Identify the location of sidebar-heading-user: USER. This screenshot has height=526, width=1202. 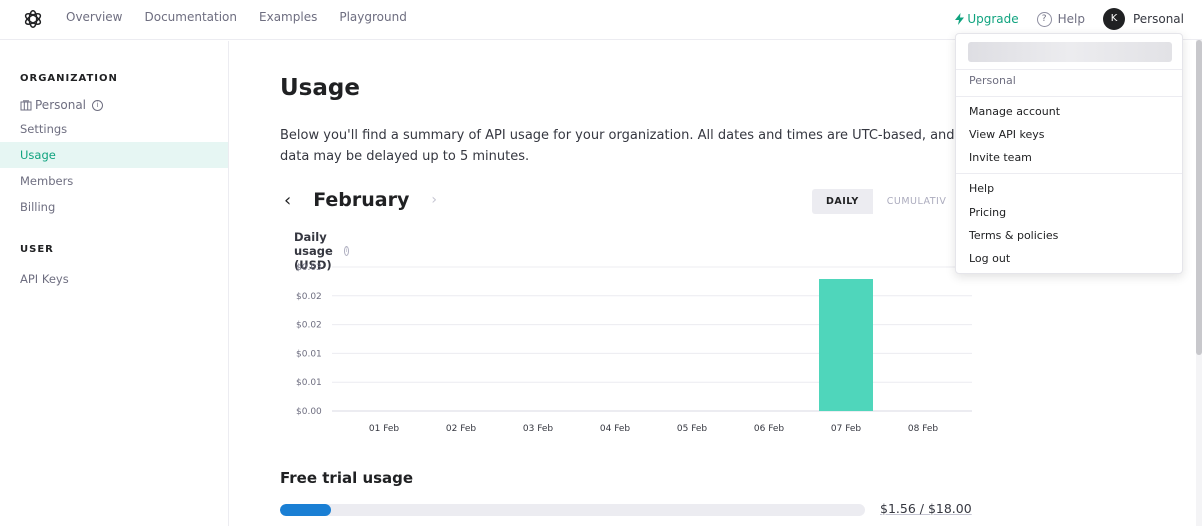
(37, 249).